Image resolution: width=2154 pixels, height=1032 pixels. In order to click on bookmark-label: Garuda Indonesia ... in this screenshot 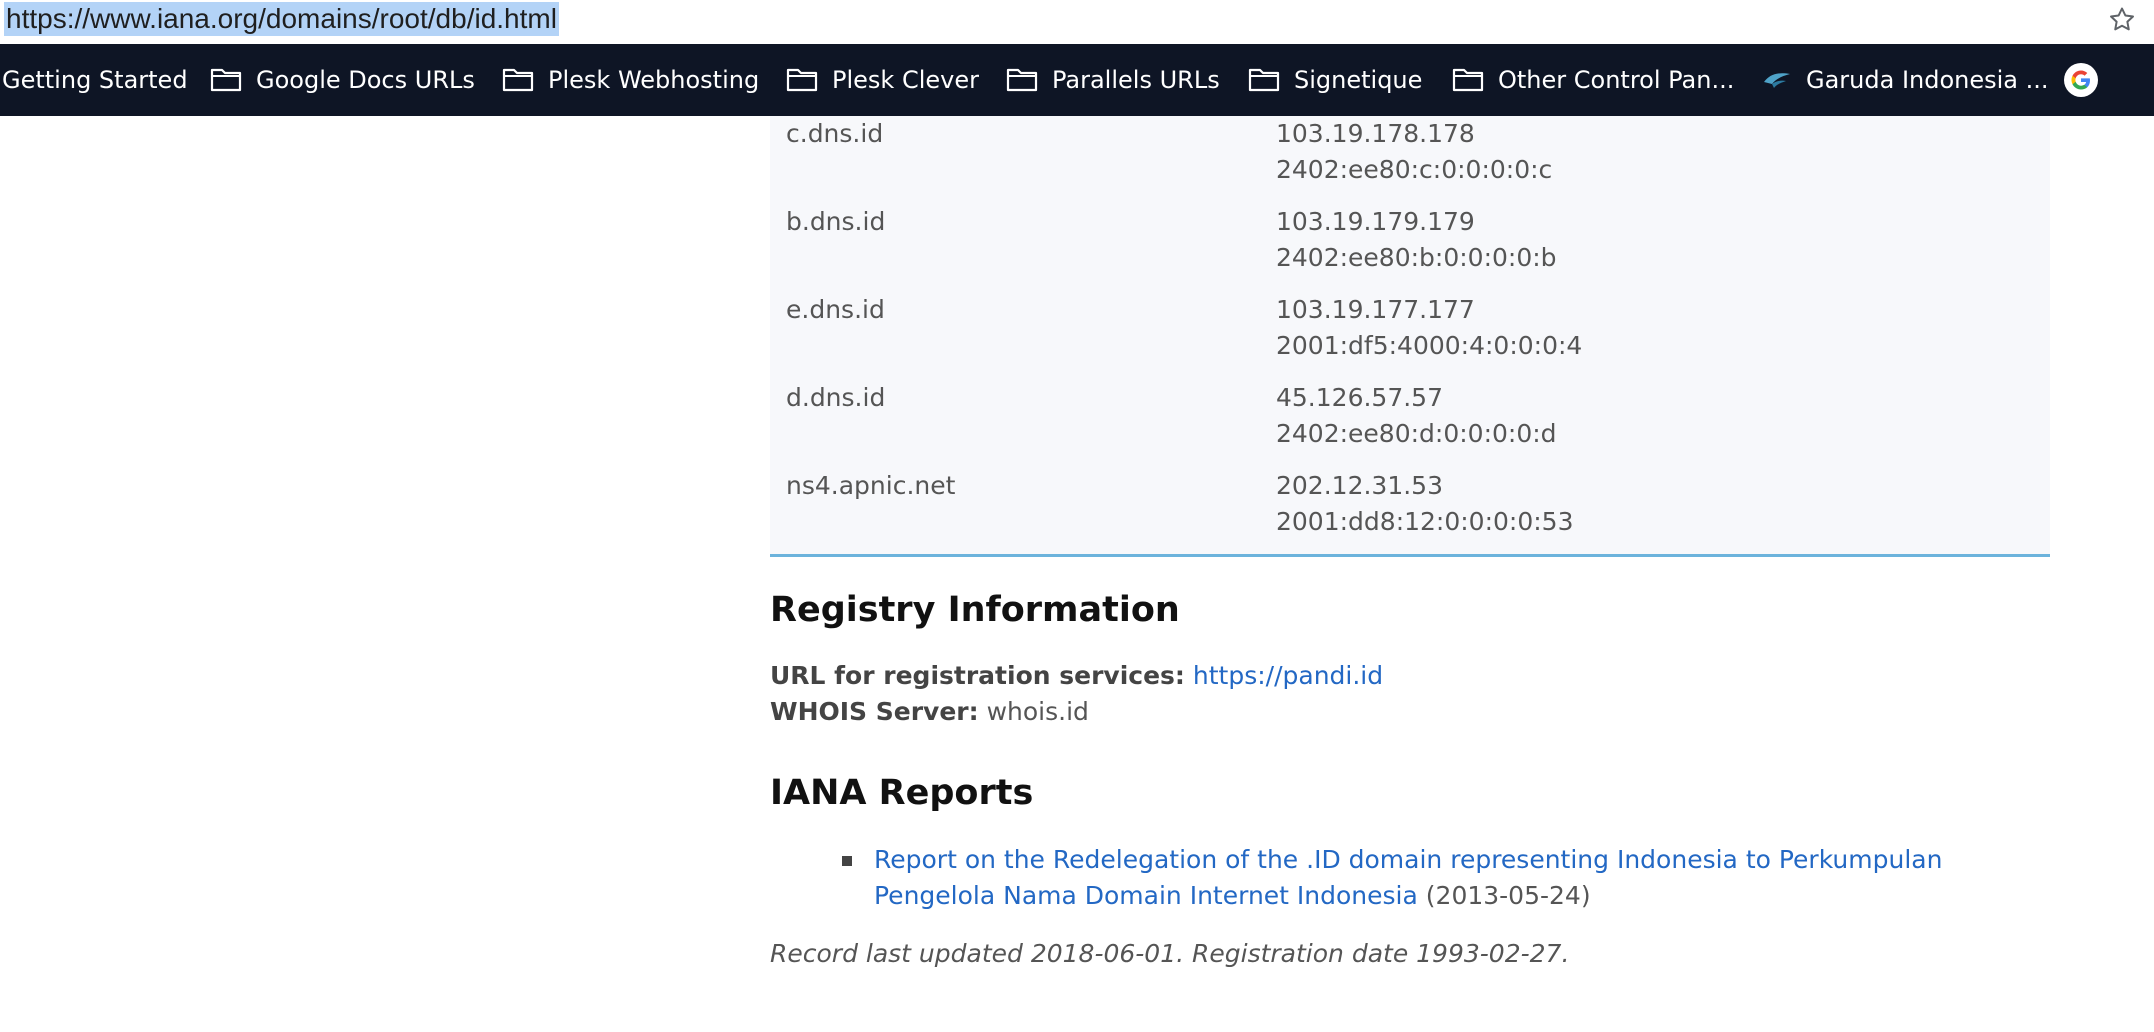, I will do `click(1927, 80)`.